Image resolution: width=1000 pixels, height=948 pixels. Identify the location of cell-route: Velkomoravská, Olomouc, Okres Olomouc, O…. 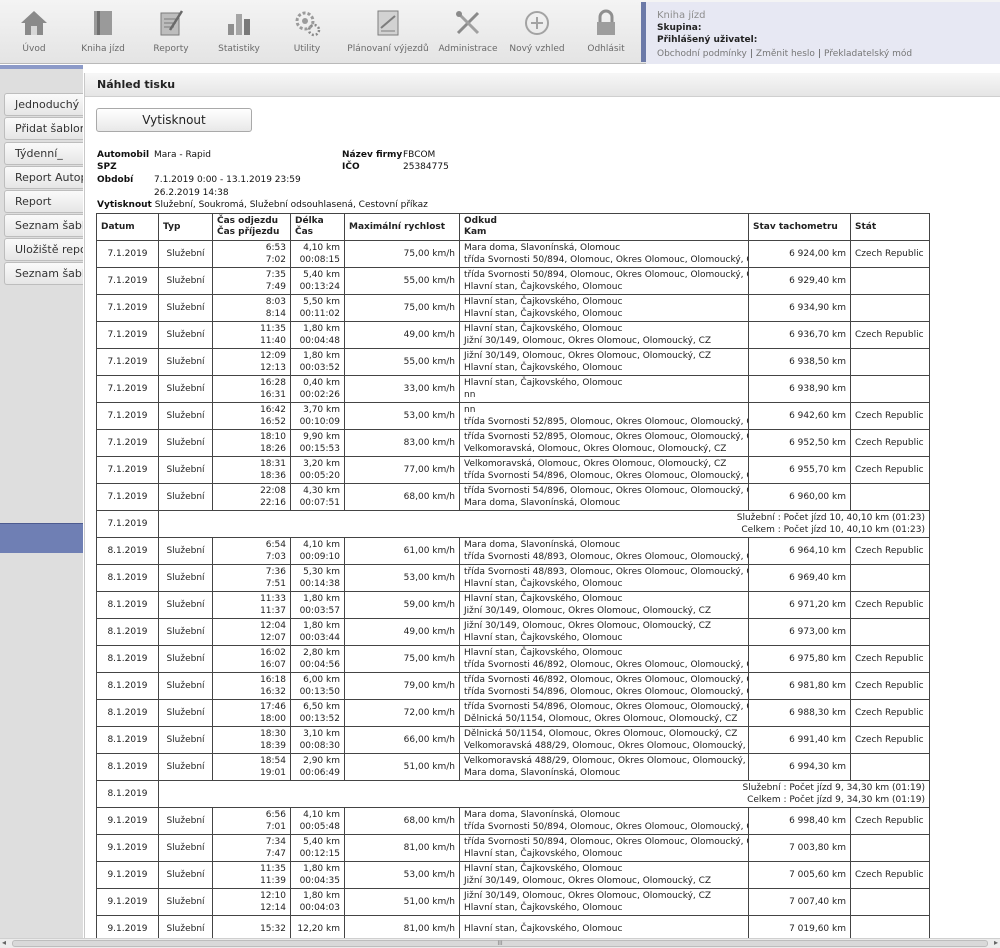
(604, 470).